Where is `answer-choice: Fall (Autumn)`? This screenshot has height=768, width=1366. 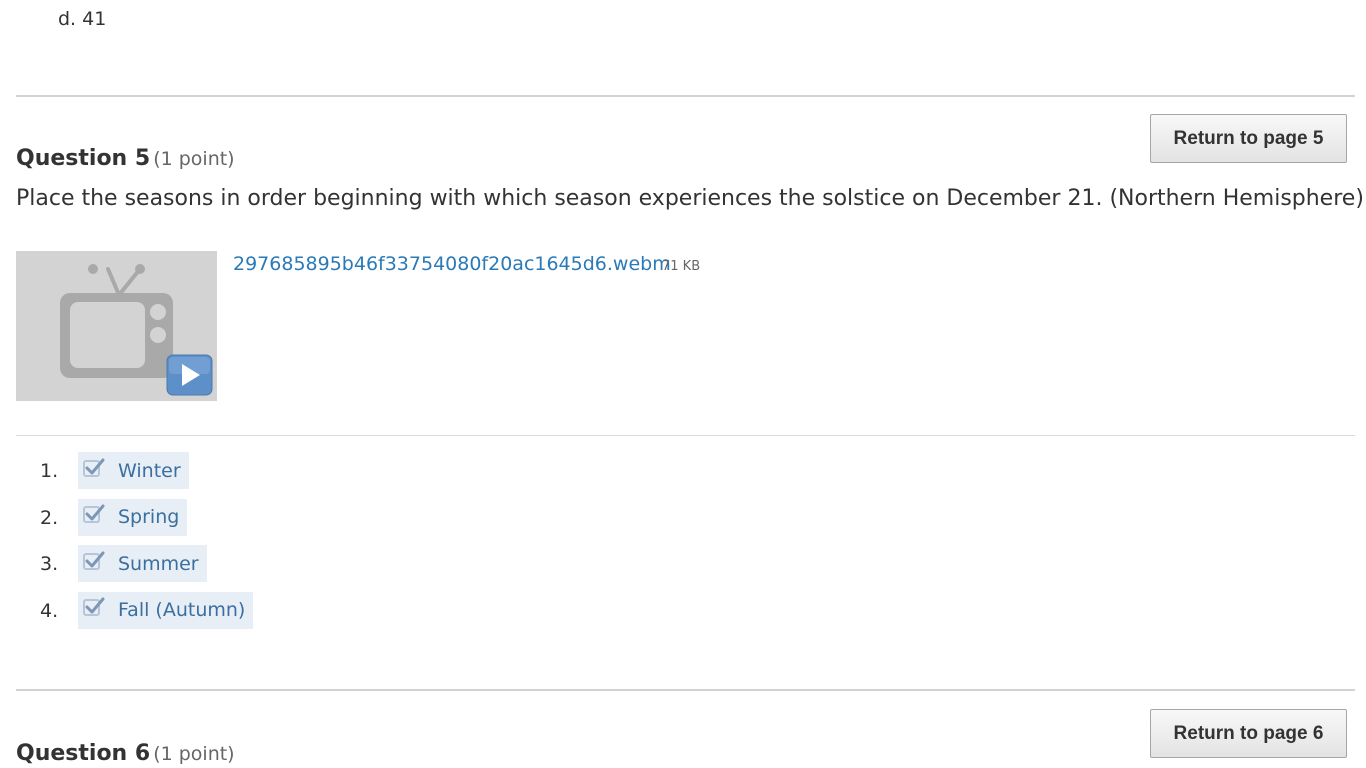 answer-choice: Fall (Autumn) is located at coordinates (166, 610).